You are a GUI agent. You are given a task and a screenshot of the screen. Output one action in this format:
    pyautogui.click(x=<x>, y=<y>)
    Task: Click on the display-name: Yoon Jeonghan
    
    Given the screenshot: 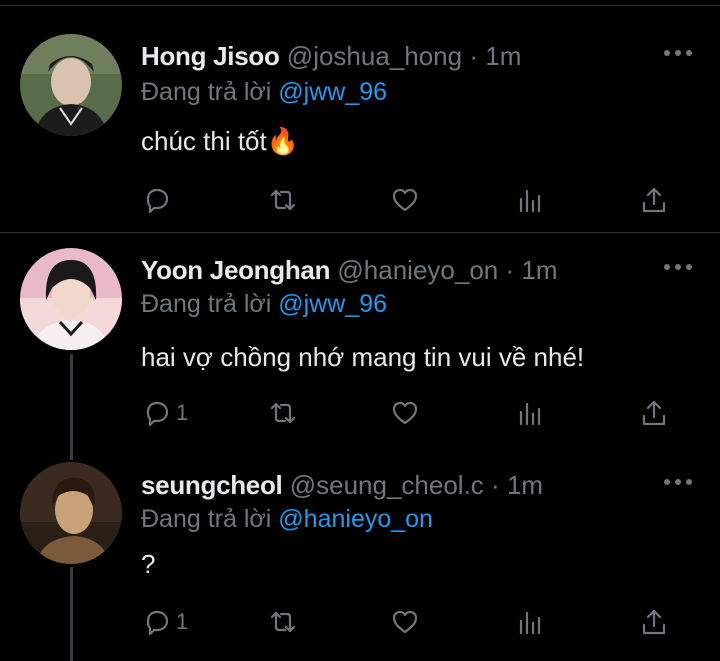 What is the action you would take?
    pyautogui.click(x=235, y=270)
    